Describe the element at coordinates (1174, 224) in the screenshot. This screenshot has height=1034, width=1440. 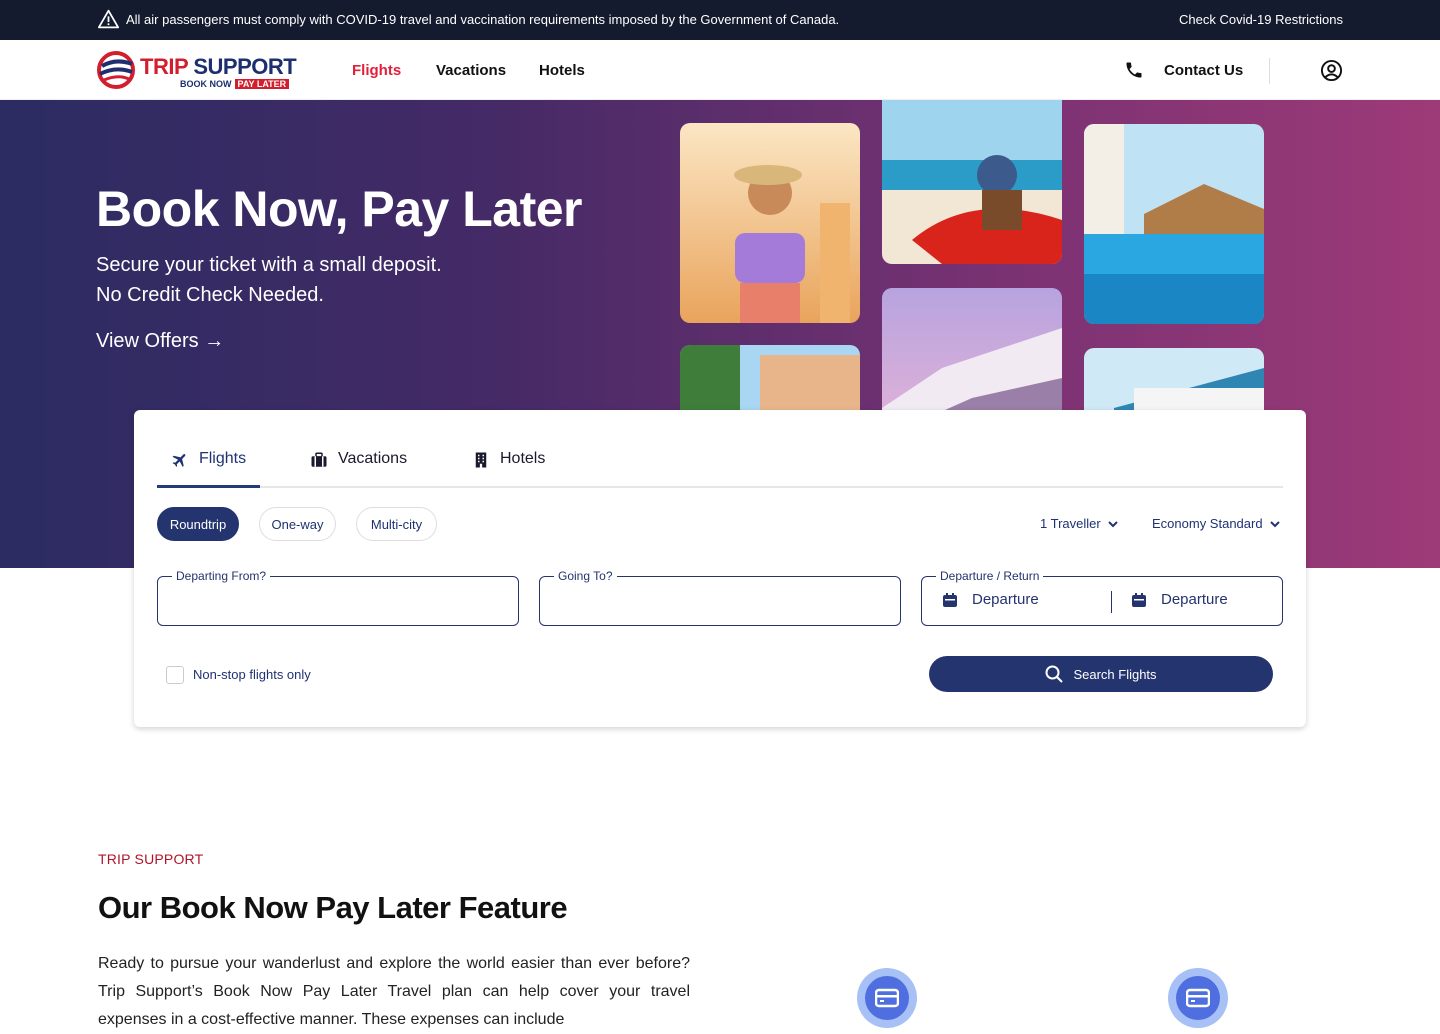
I see `photo-resort-pool` at that location.